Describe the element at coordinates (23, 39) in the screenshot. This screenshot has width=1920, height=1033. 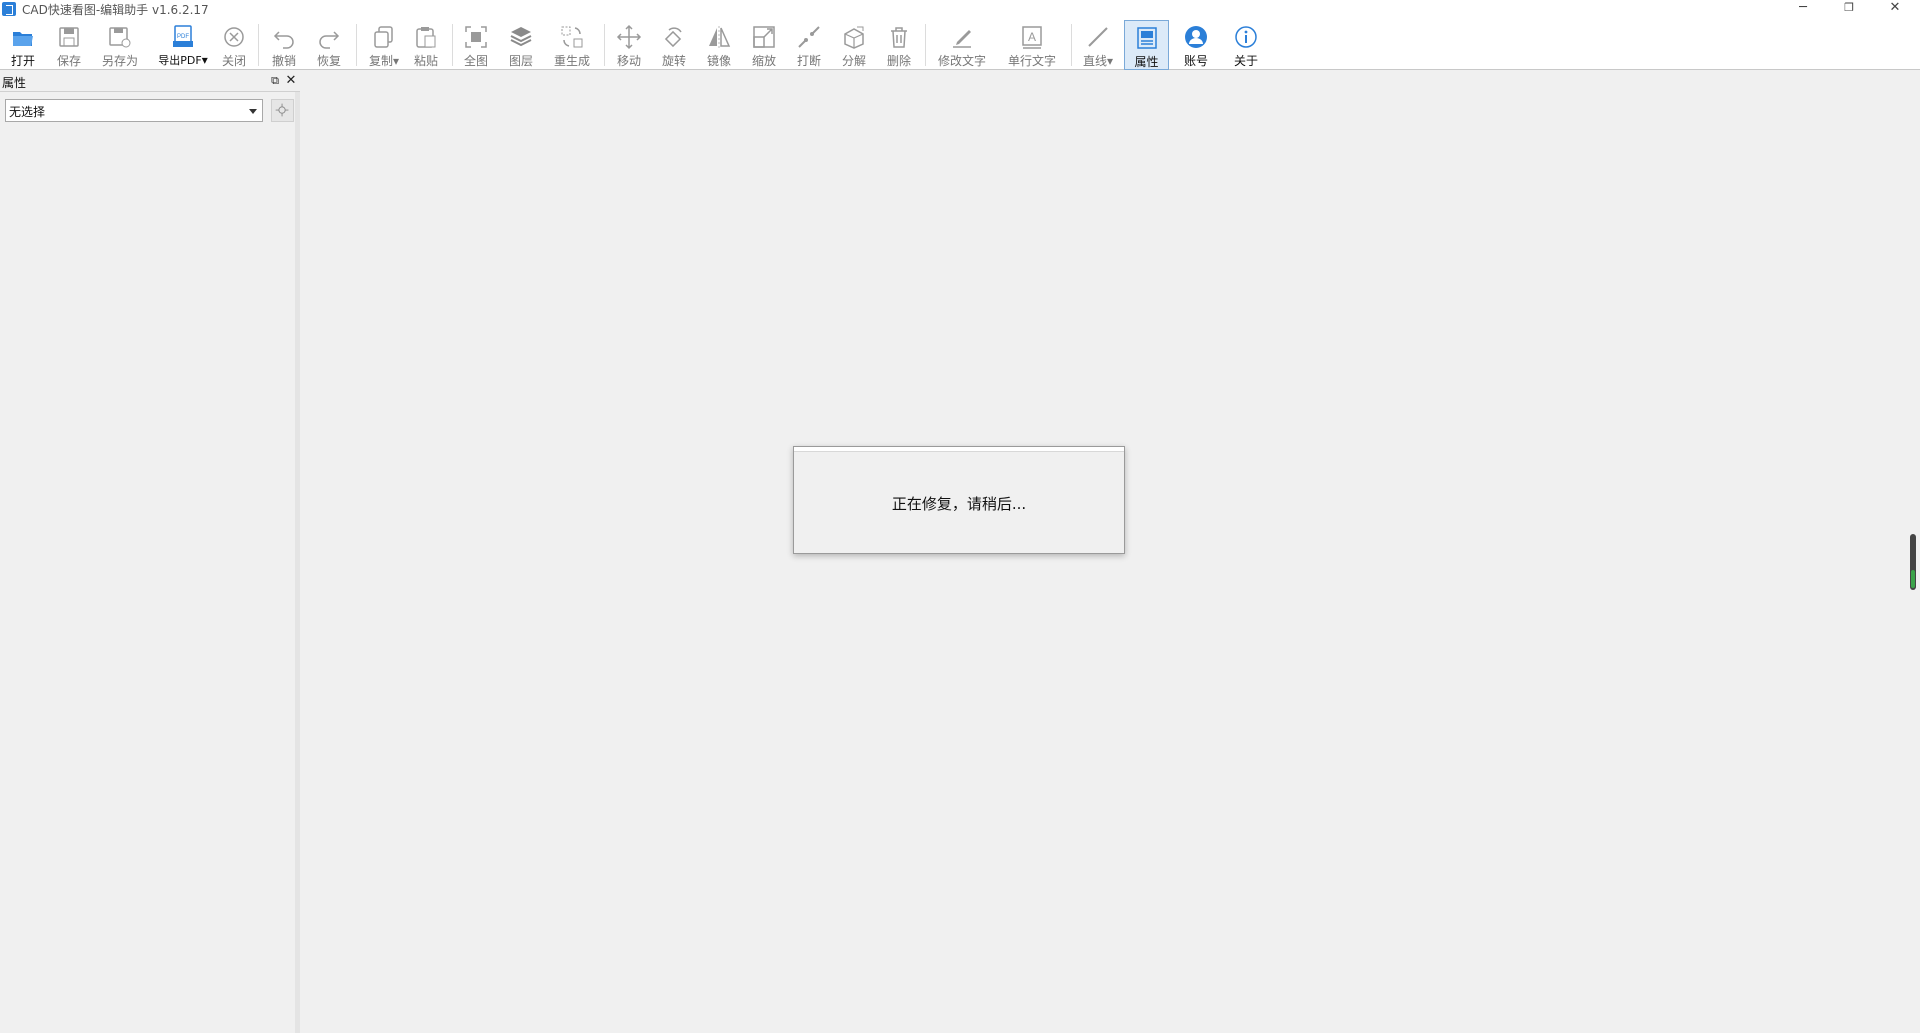
I see `open-folder-icon` at that location.